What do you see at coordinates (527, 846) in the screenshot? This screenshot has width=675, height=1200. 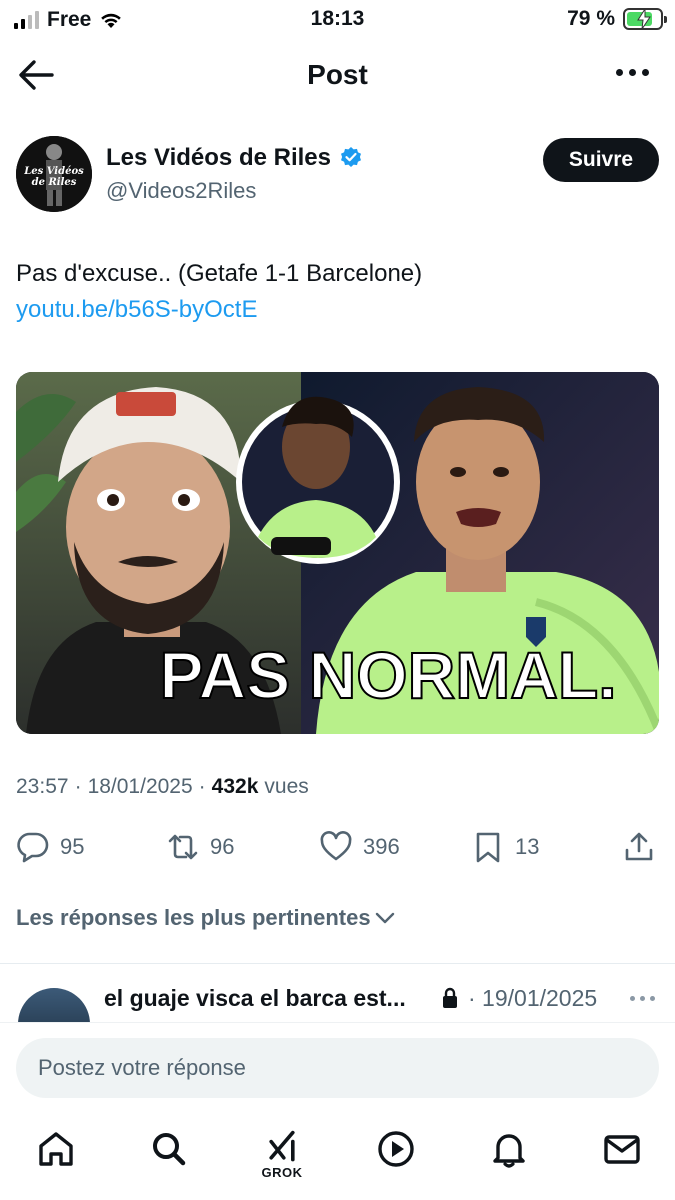 I see `bookmark-count: 13` at bounding box center [527, 846].